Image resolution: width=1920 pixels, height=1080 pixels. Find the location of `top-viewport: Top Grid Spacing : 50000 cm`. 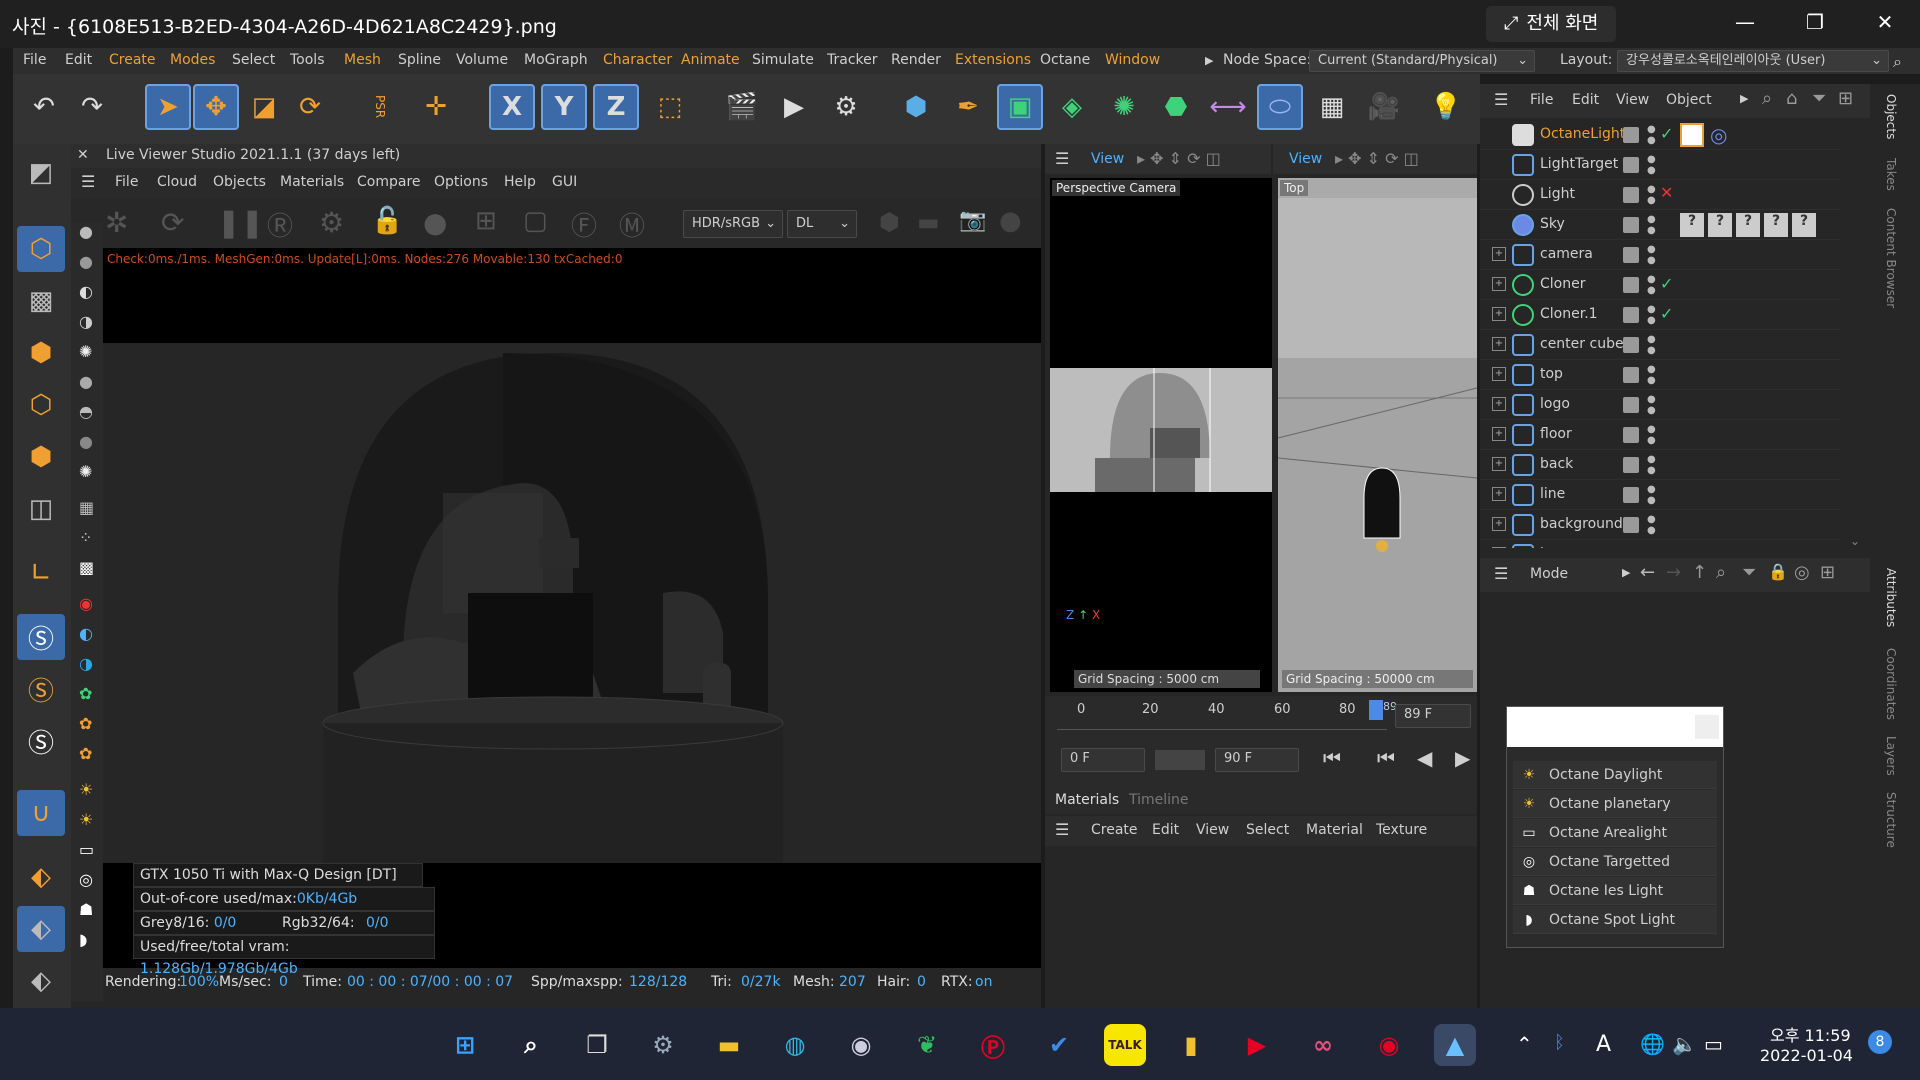

top-viewport: Top Grid Spacing : 50000 cm is located at coordinates (1377, 435).